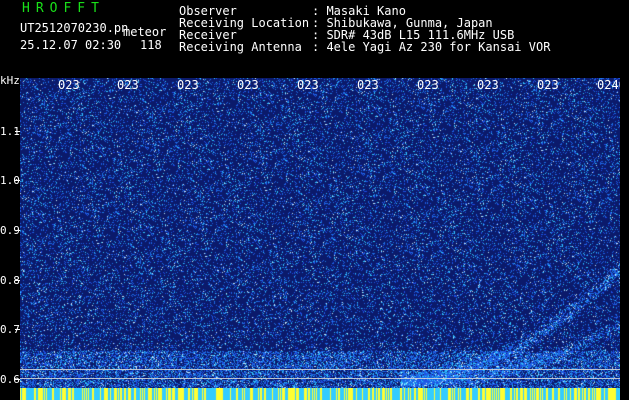  Describe the element at coordinates (74, 28) in the screenshot. I see `filename: UT2512070230.pn` at that location.